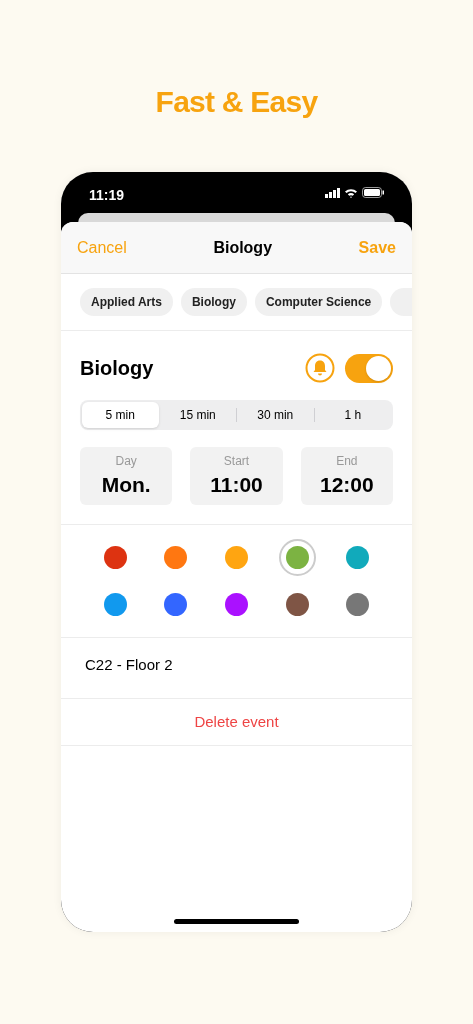 The width and height of the screenshot is (473, 1024). What do you see at coordinates (352, 415) in the screenshot?
I see `segment-tab: 1 h` at bounding box center [352, 415].